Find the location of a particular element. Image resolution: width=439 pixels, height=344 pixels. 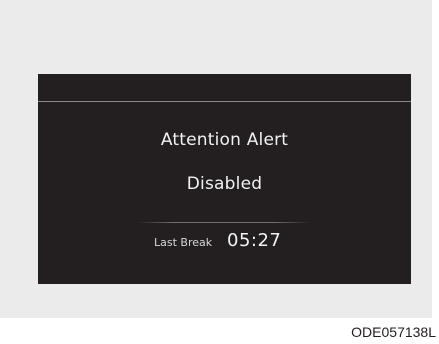

section-divider is located at coordinates (224, 222).